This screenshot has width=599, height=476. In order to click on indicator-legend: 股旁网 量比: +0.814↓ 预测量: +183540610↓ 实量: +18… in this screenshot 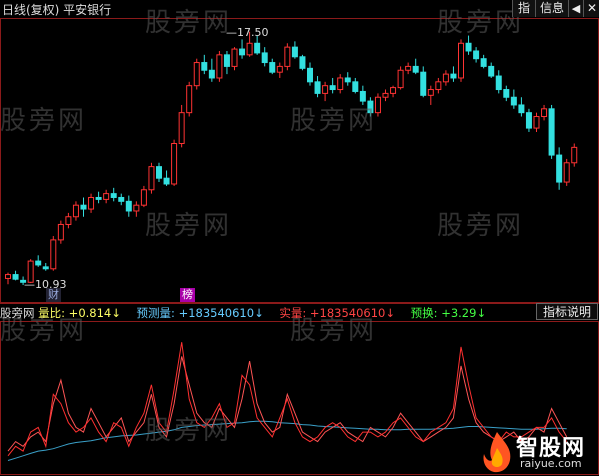, I will do `click(249, 313)`.